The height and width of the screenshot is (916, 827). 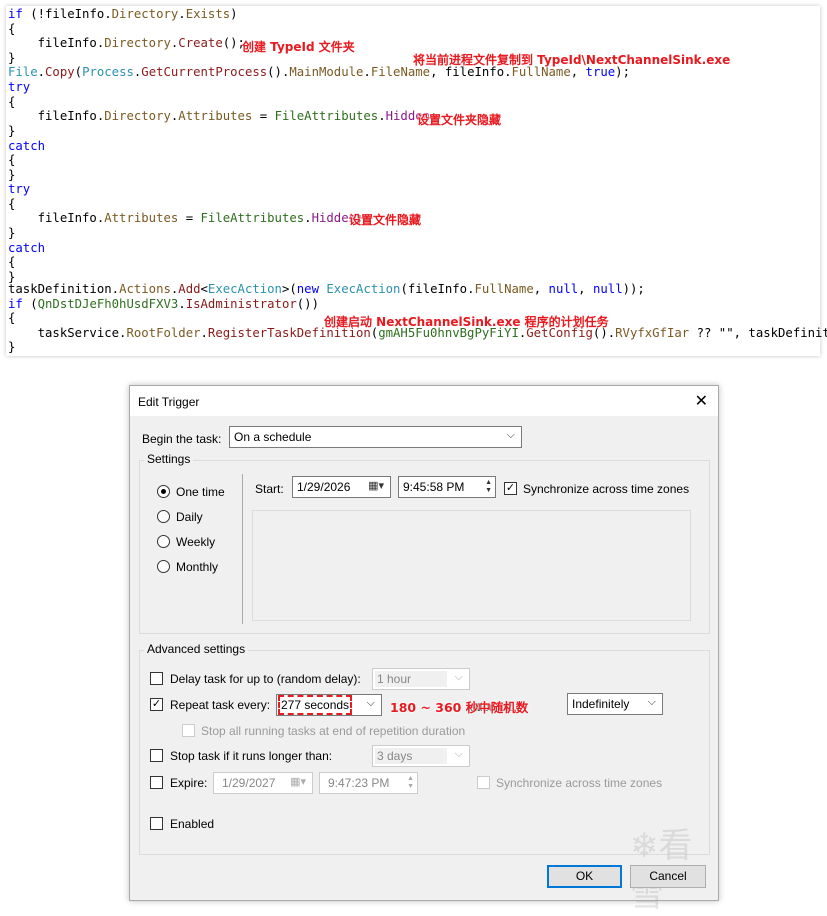 I want to click on sync-checkbox: ✓, so click(x=510, y=488).